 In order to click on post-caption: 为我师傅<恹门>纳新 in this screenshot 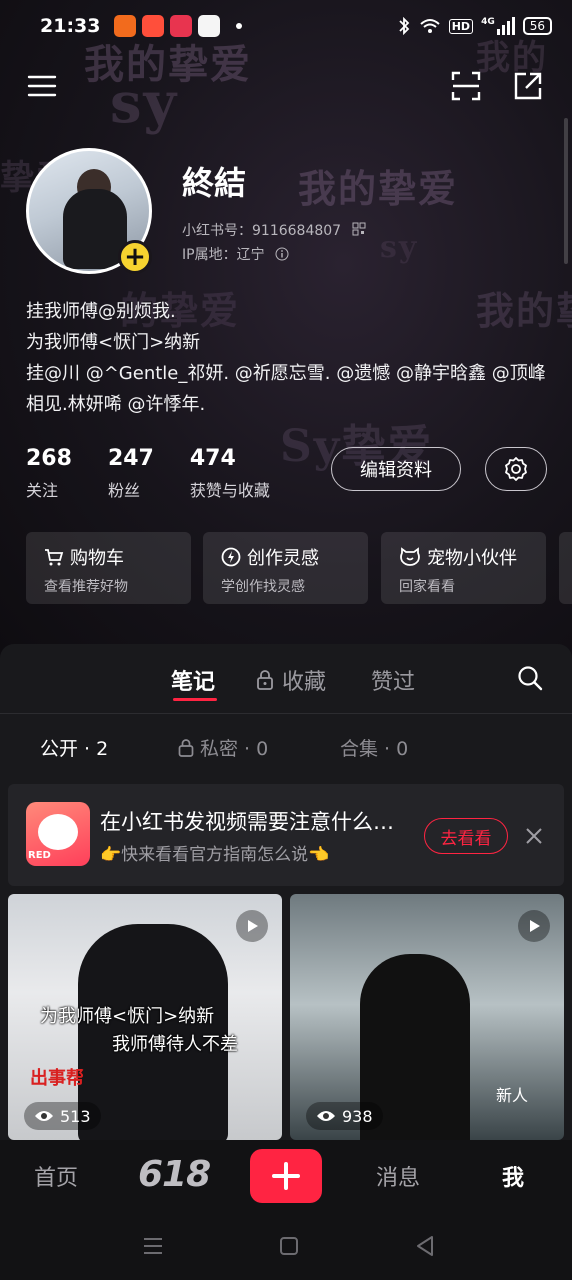, I will do `click(127, 1016)`.